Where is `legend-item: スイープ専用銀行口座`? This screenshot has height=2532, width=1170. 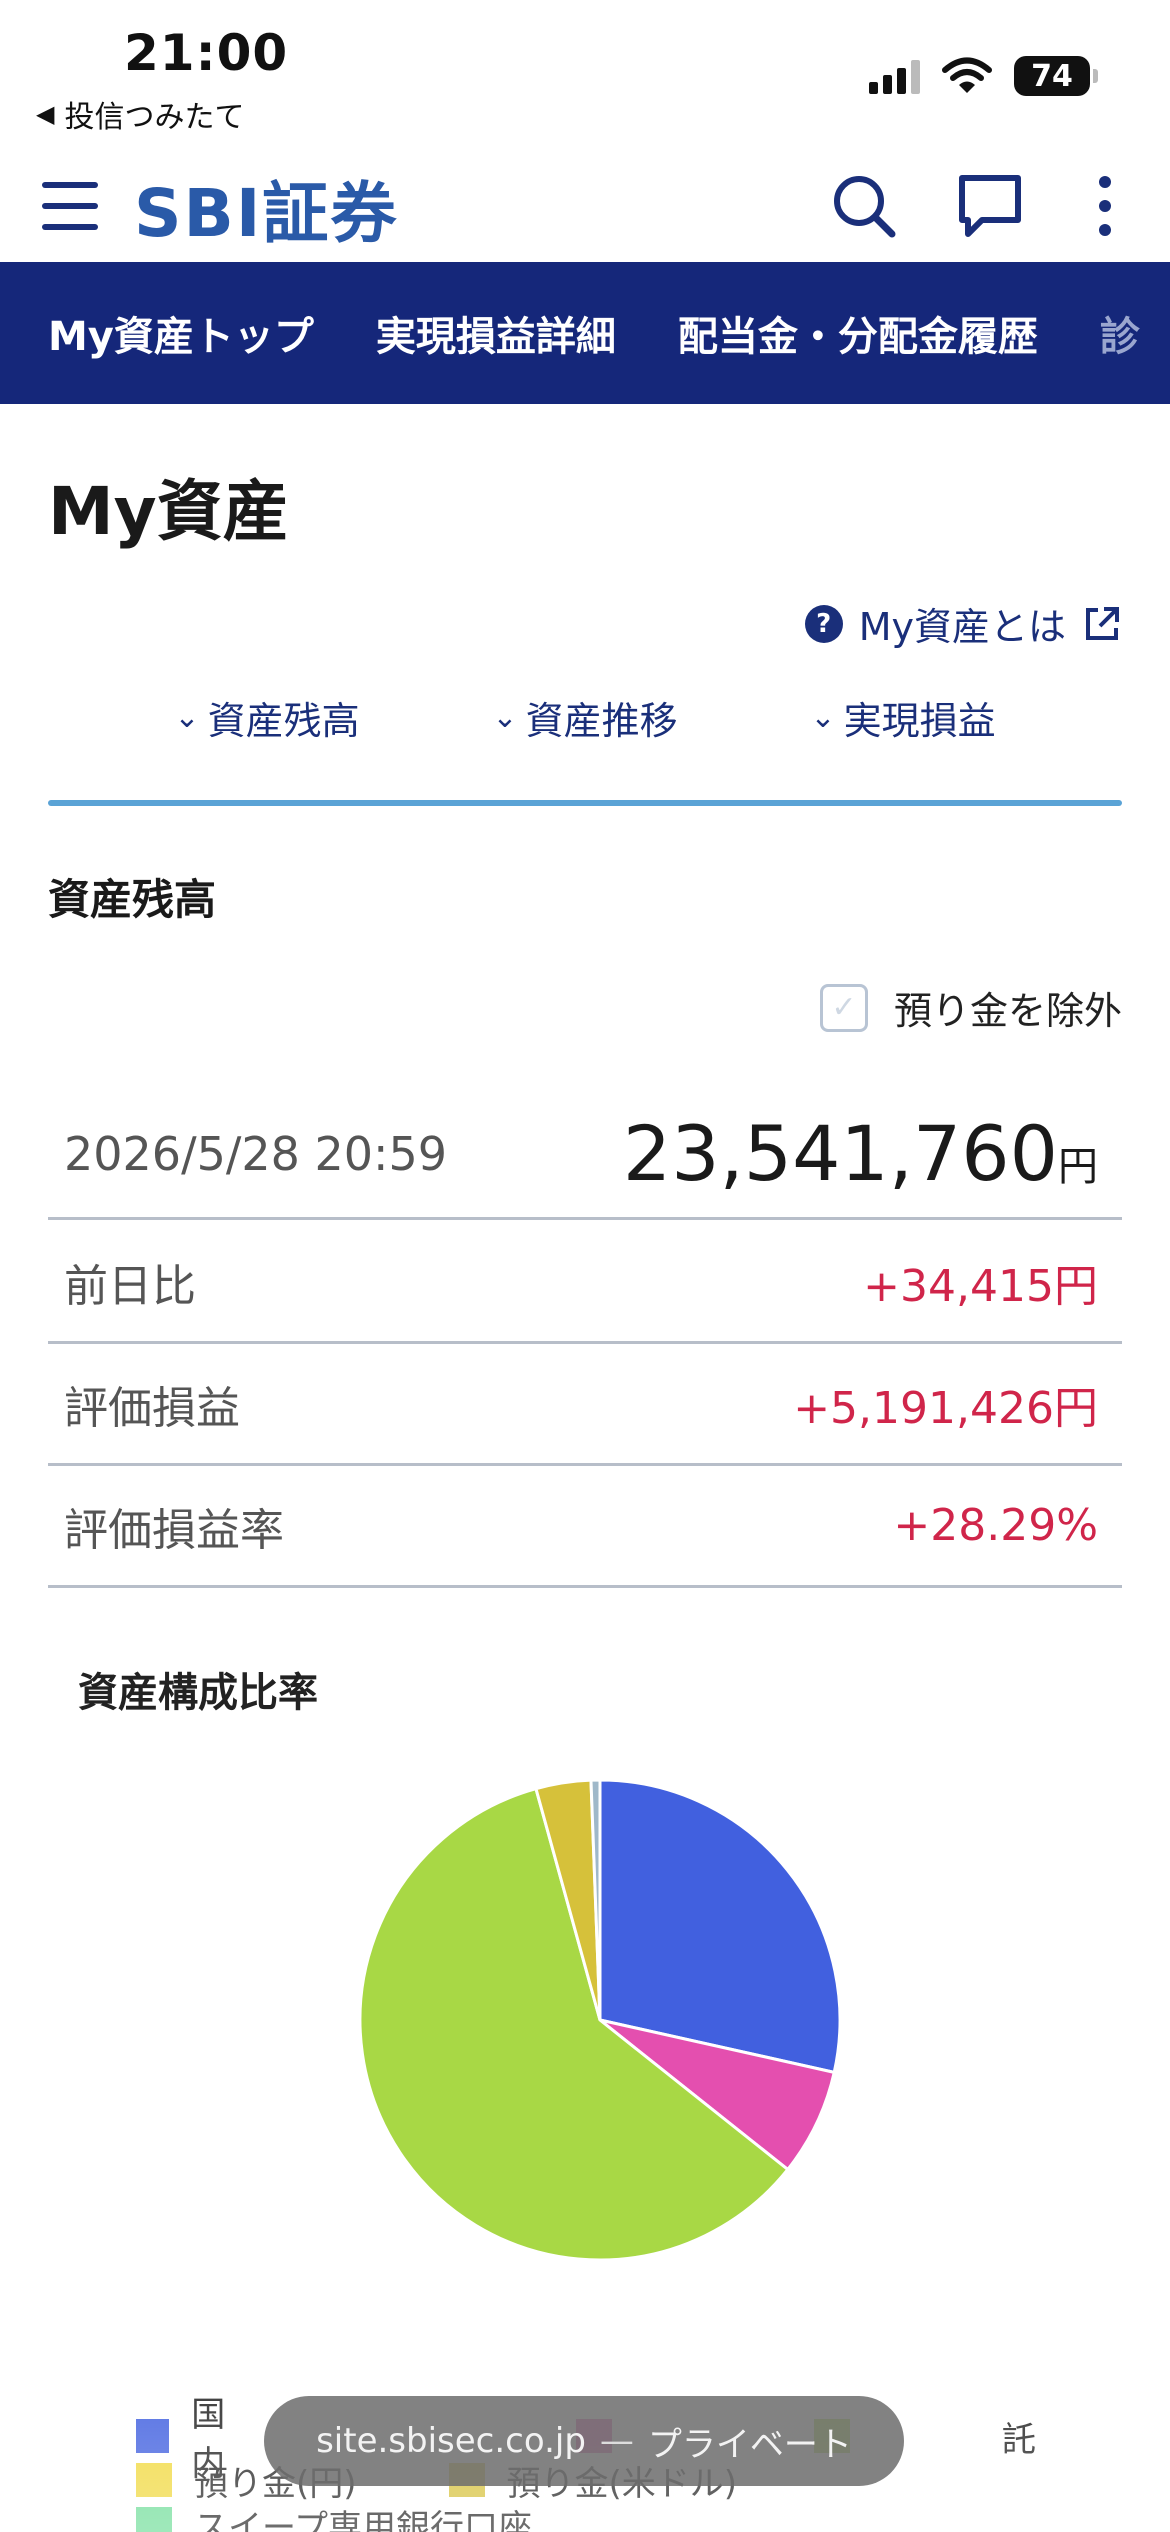
legend-item: スイープ専用銀行口座 is located at coordinates (334, 2516).